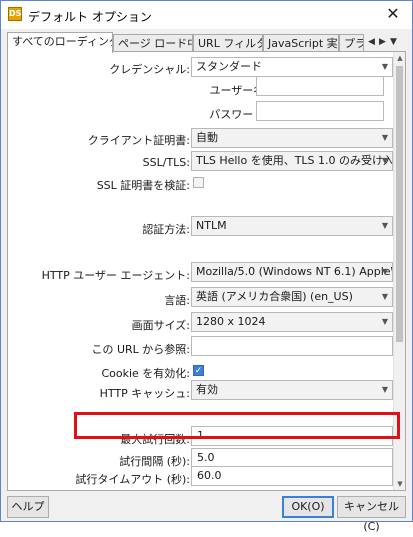 The height and width of the screenshot is (537, 413). What do you see at coordinates (198, 370) in the screenshot?
I see `cookie-checkbox: ✓` at bounding box center [198, 370].